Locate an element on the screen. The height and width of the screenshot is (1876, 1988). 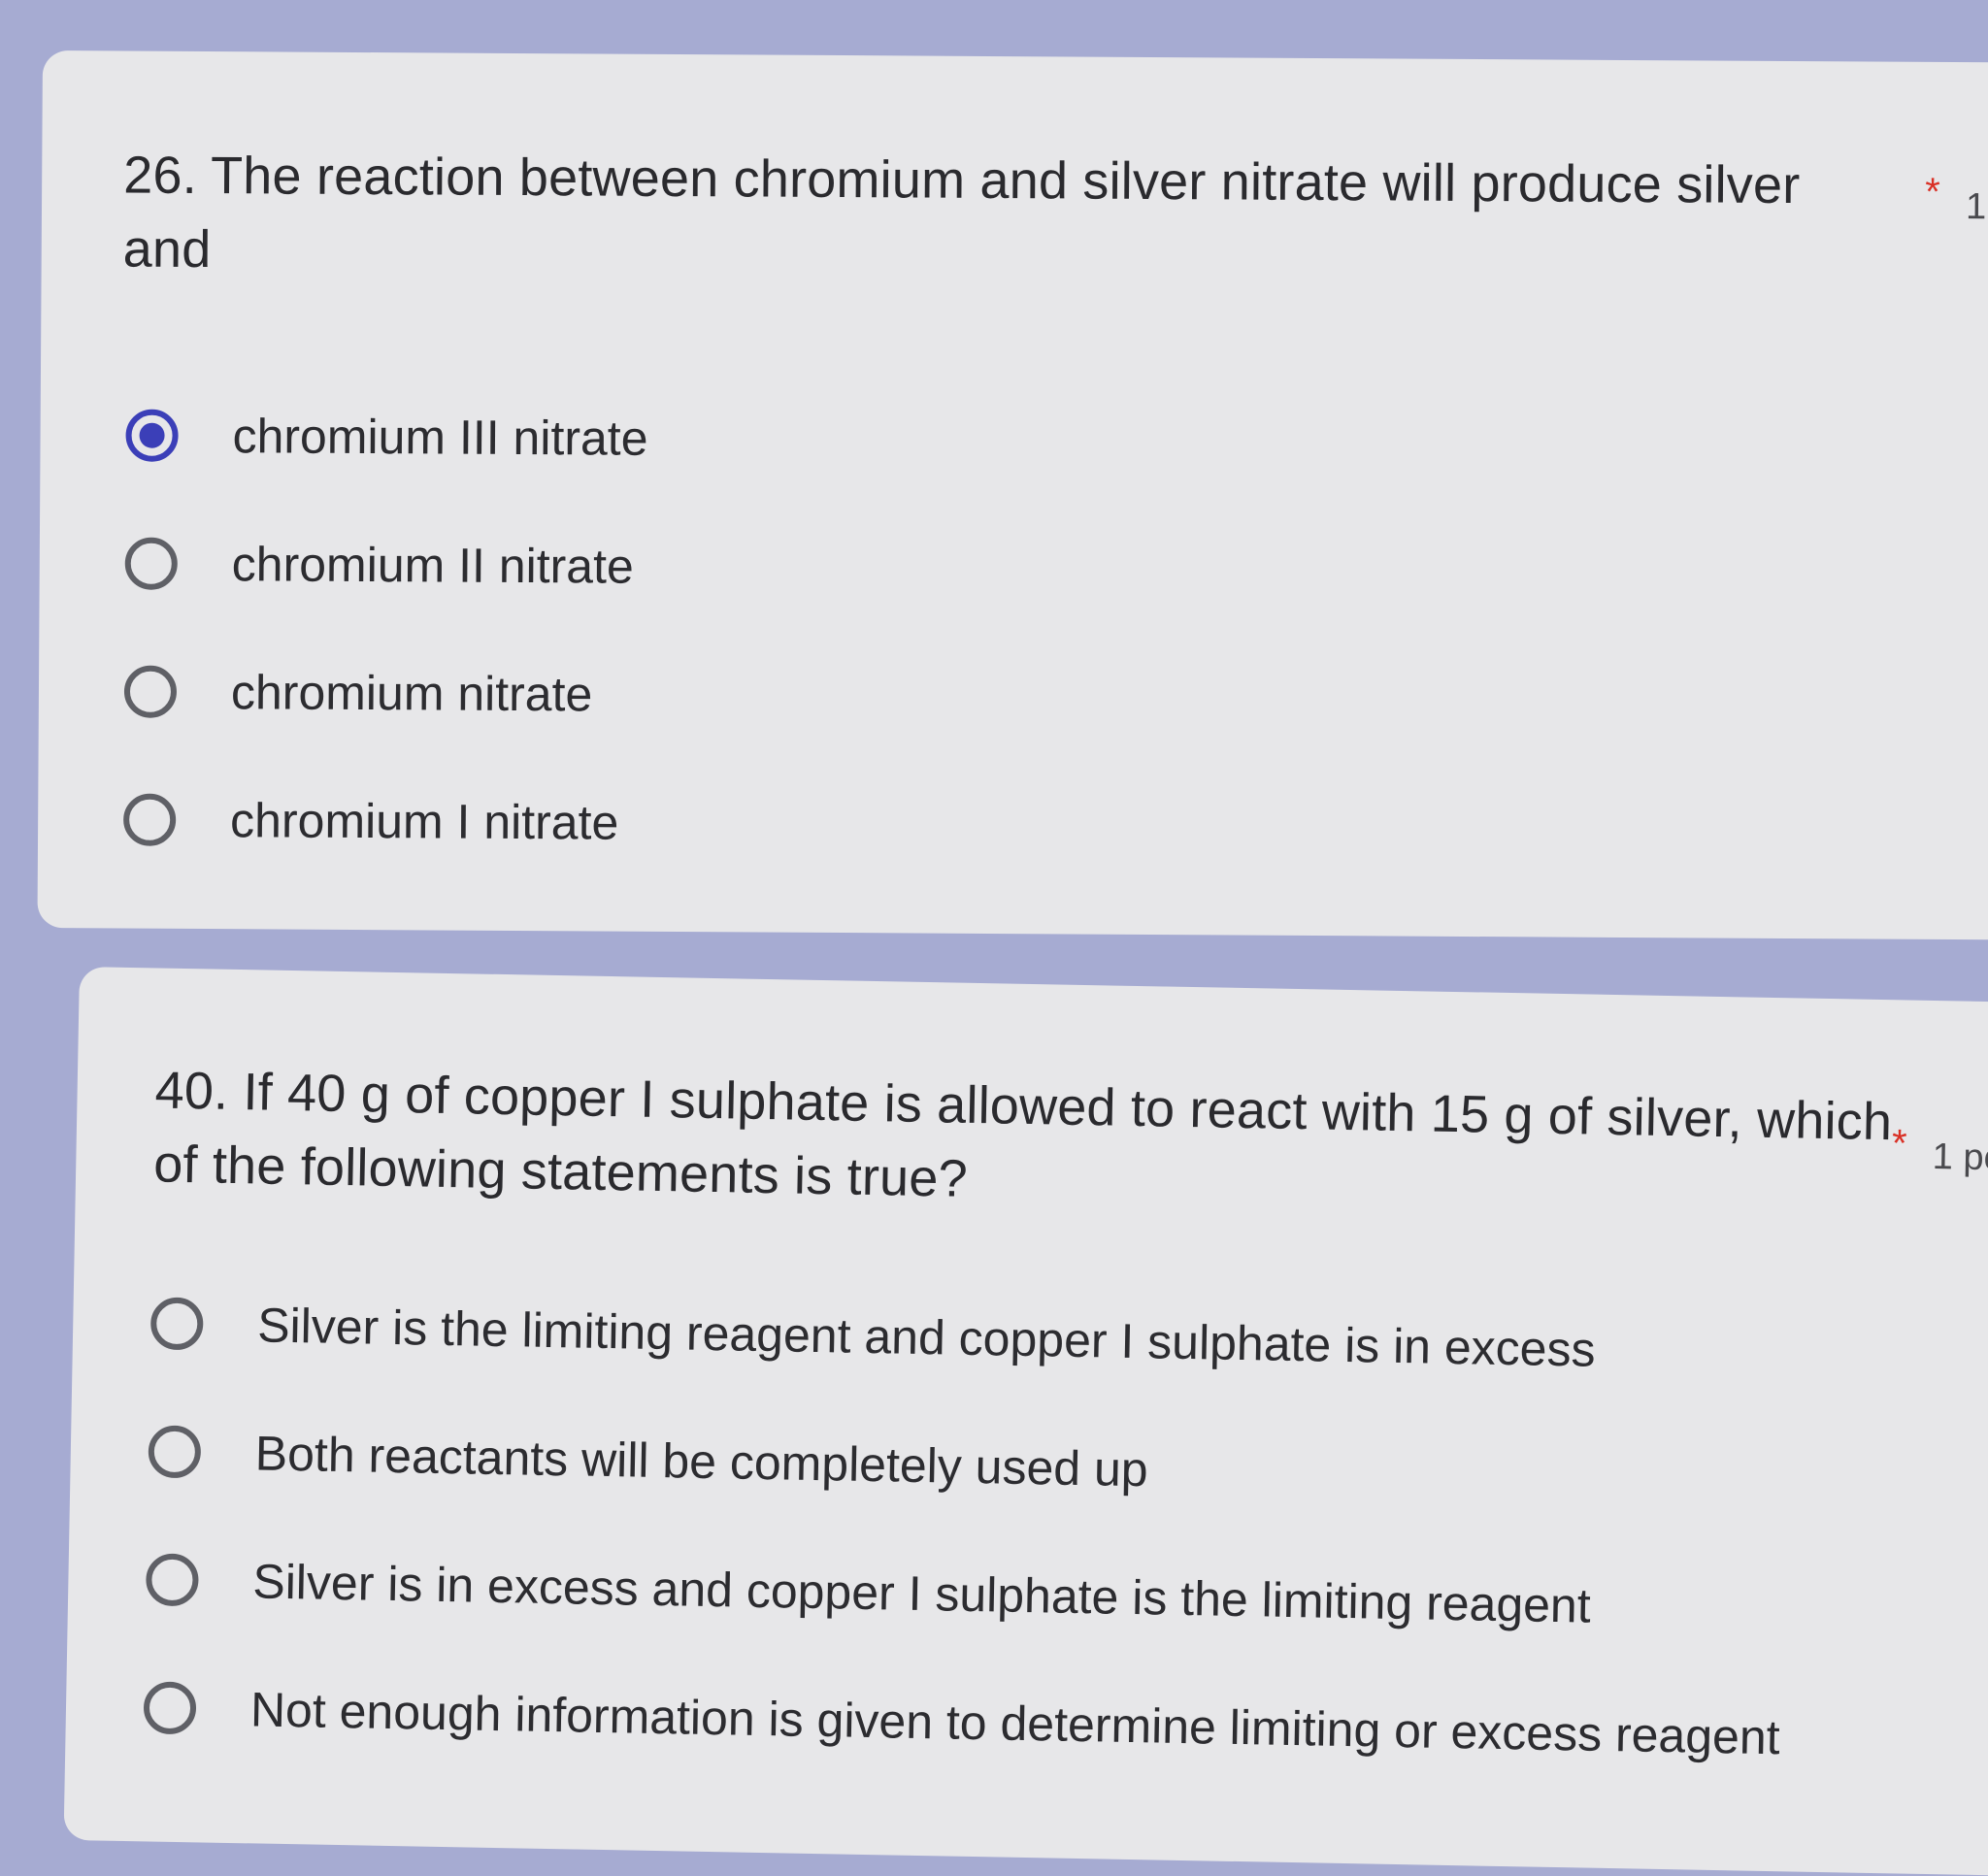
radio-option: chromium I nitrate is located at coordinates (384, 821).